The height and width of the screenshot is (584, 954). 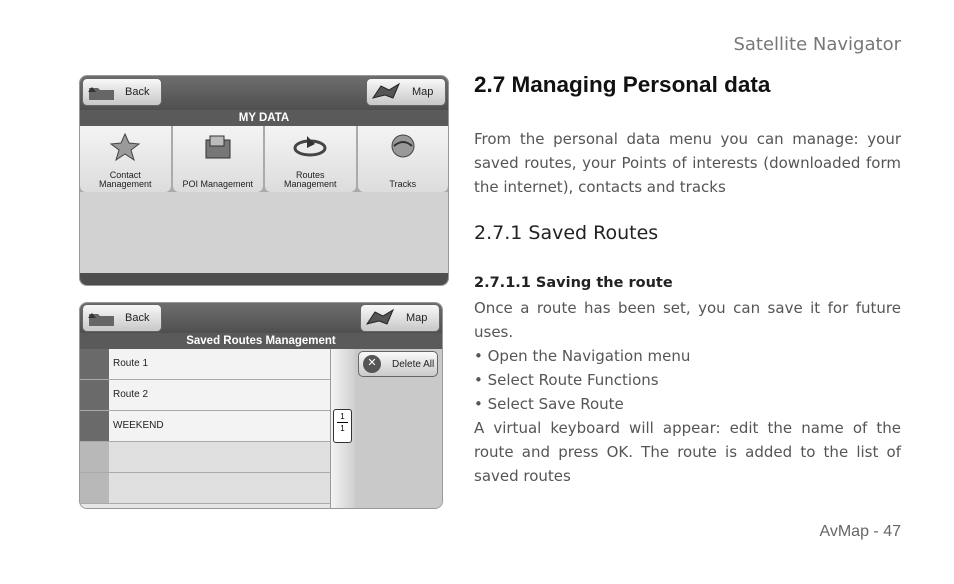 What do you see at coordinates (413, 364) in the screenshot?
I see `delete-all-label: Delete All` at bounding box center [413, 364].